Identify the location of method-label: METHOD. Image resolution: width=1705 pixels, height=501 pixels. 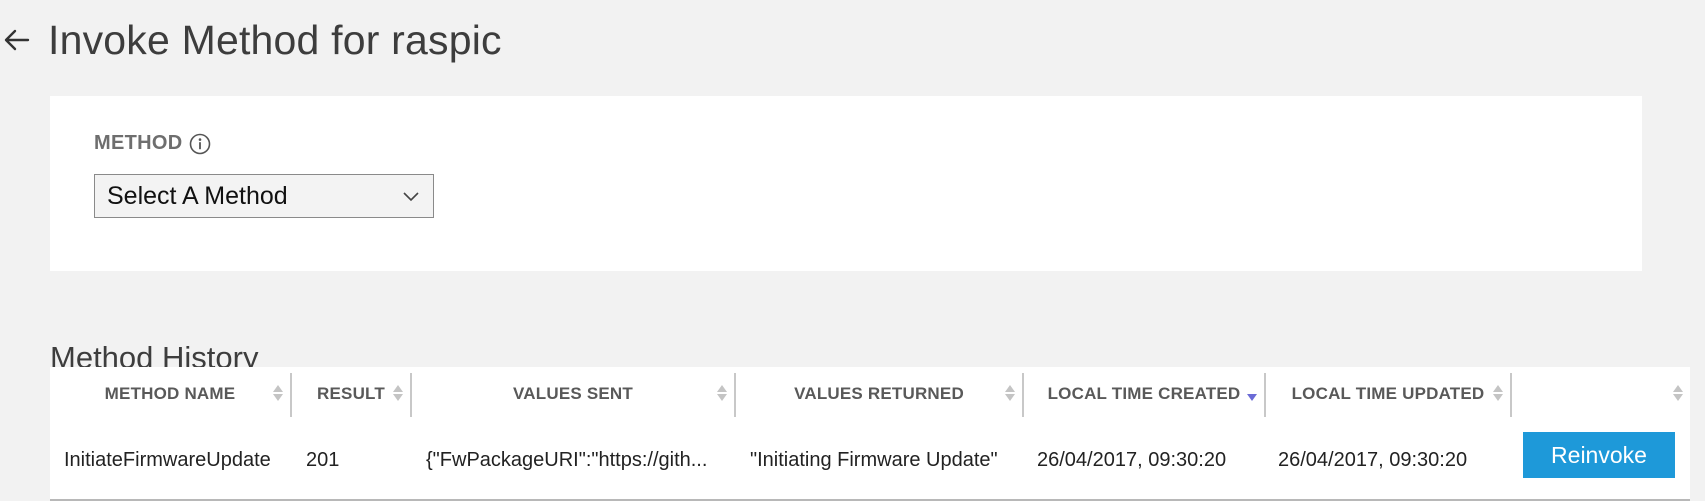
(138, 143).